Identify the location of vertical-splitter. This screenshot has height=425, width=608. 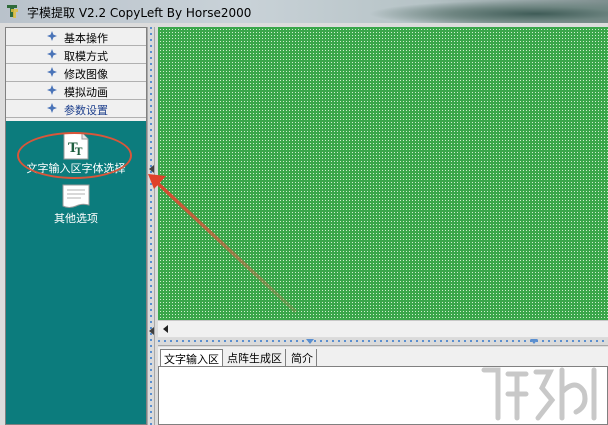
(151, 226).